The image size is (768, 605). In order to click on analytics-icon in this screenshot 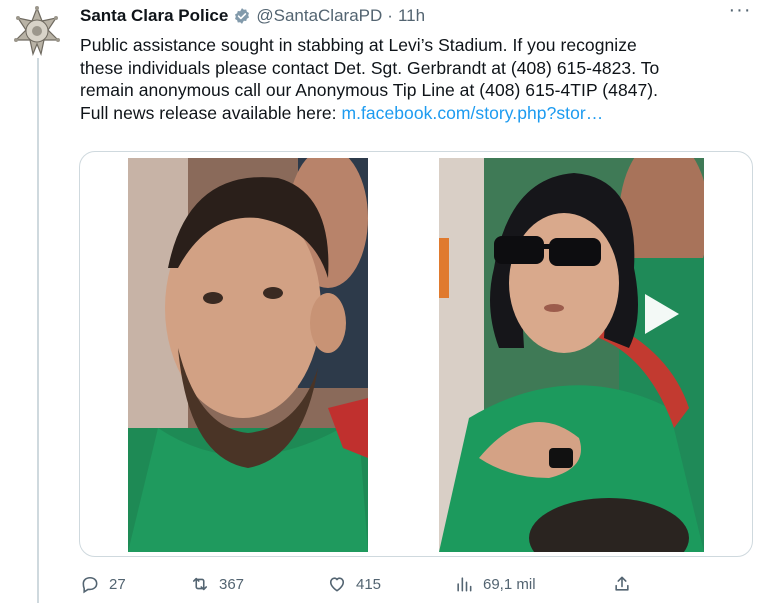, I will do `click(464, 584)`.